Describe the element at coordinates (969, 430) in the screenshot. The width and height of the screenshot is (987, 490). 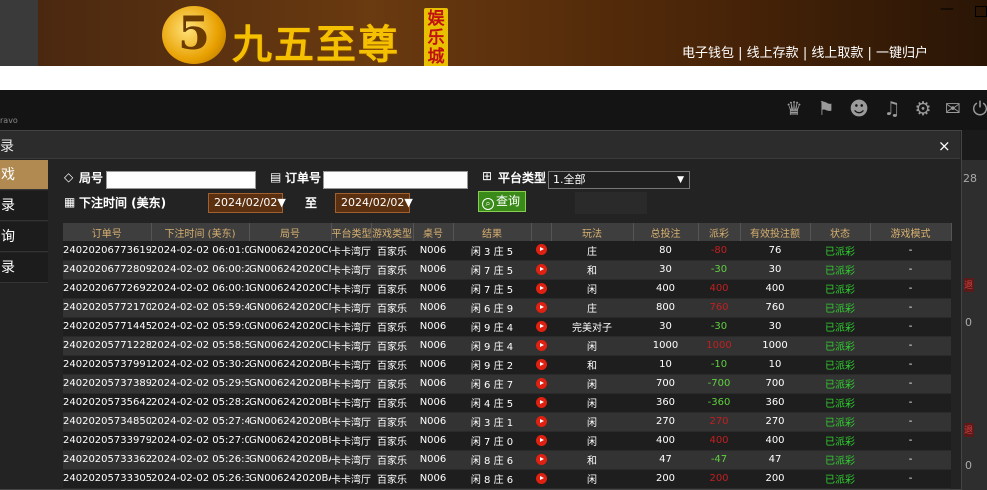
I see `background-badge: 退` at that location.